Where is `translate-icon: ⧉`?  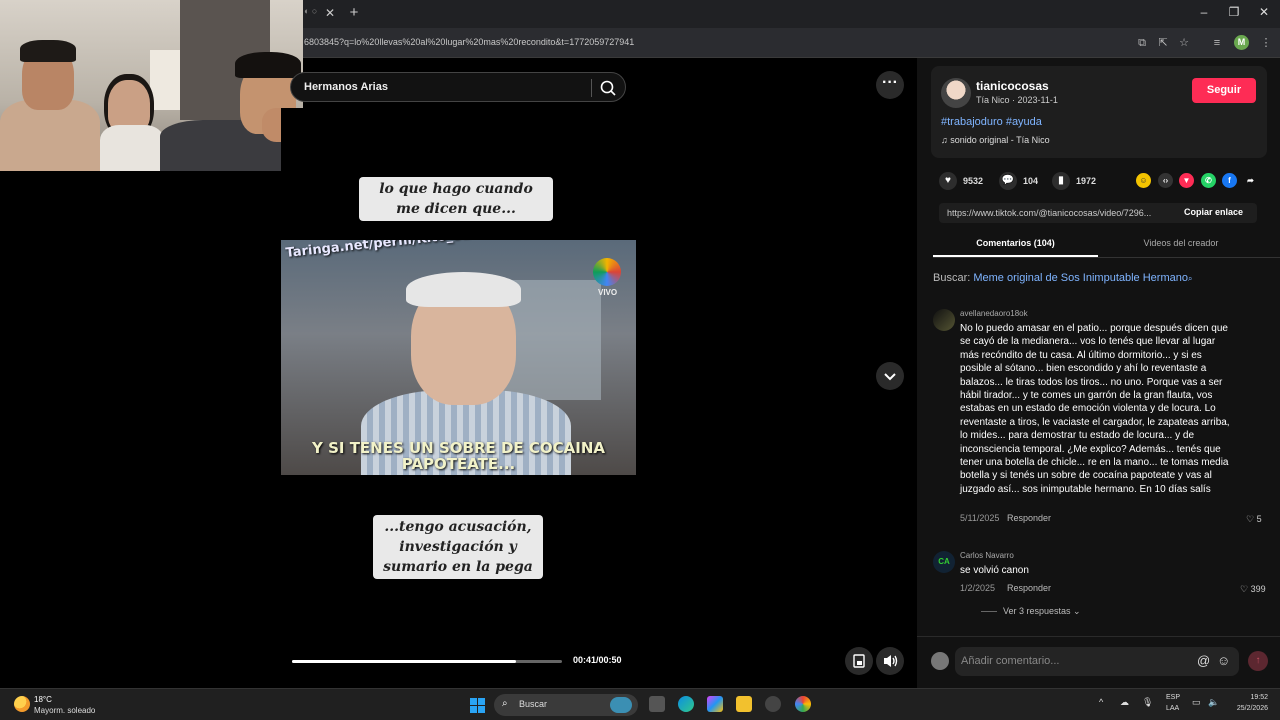
translate-icon: ⧉ is located at coordinates (1142, 43).